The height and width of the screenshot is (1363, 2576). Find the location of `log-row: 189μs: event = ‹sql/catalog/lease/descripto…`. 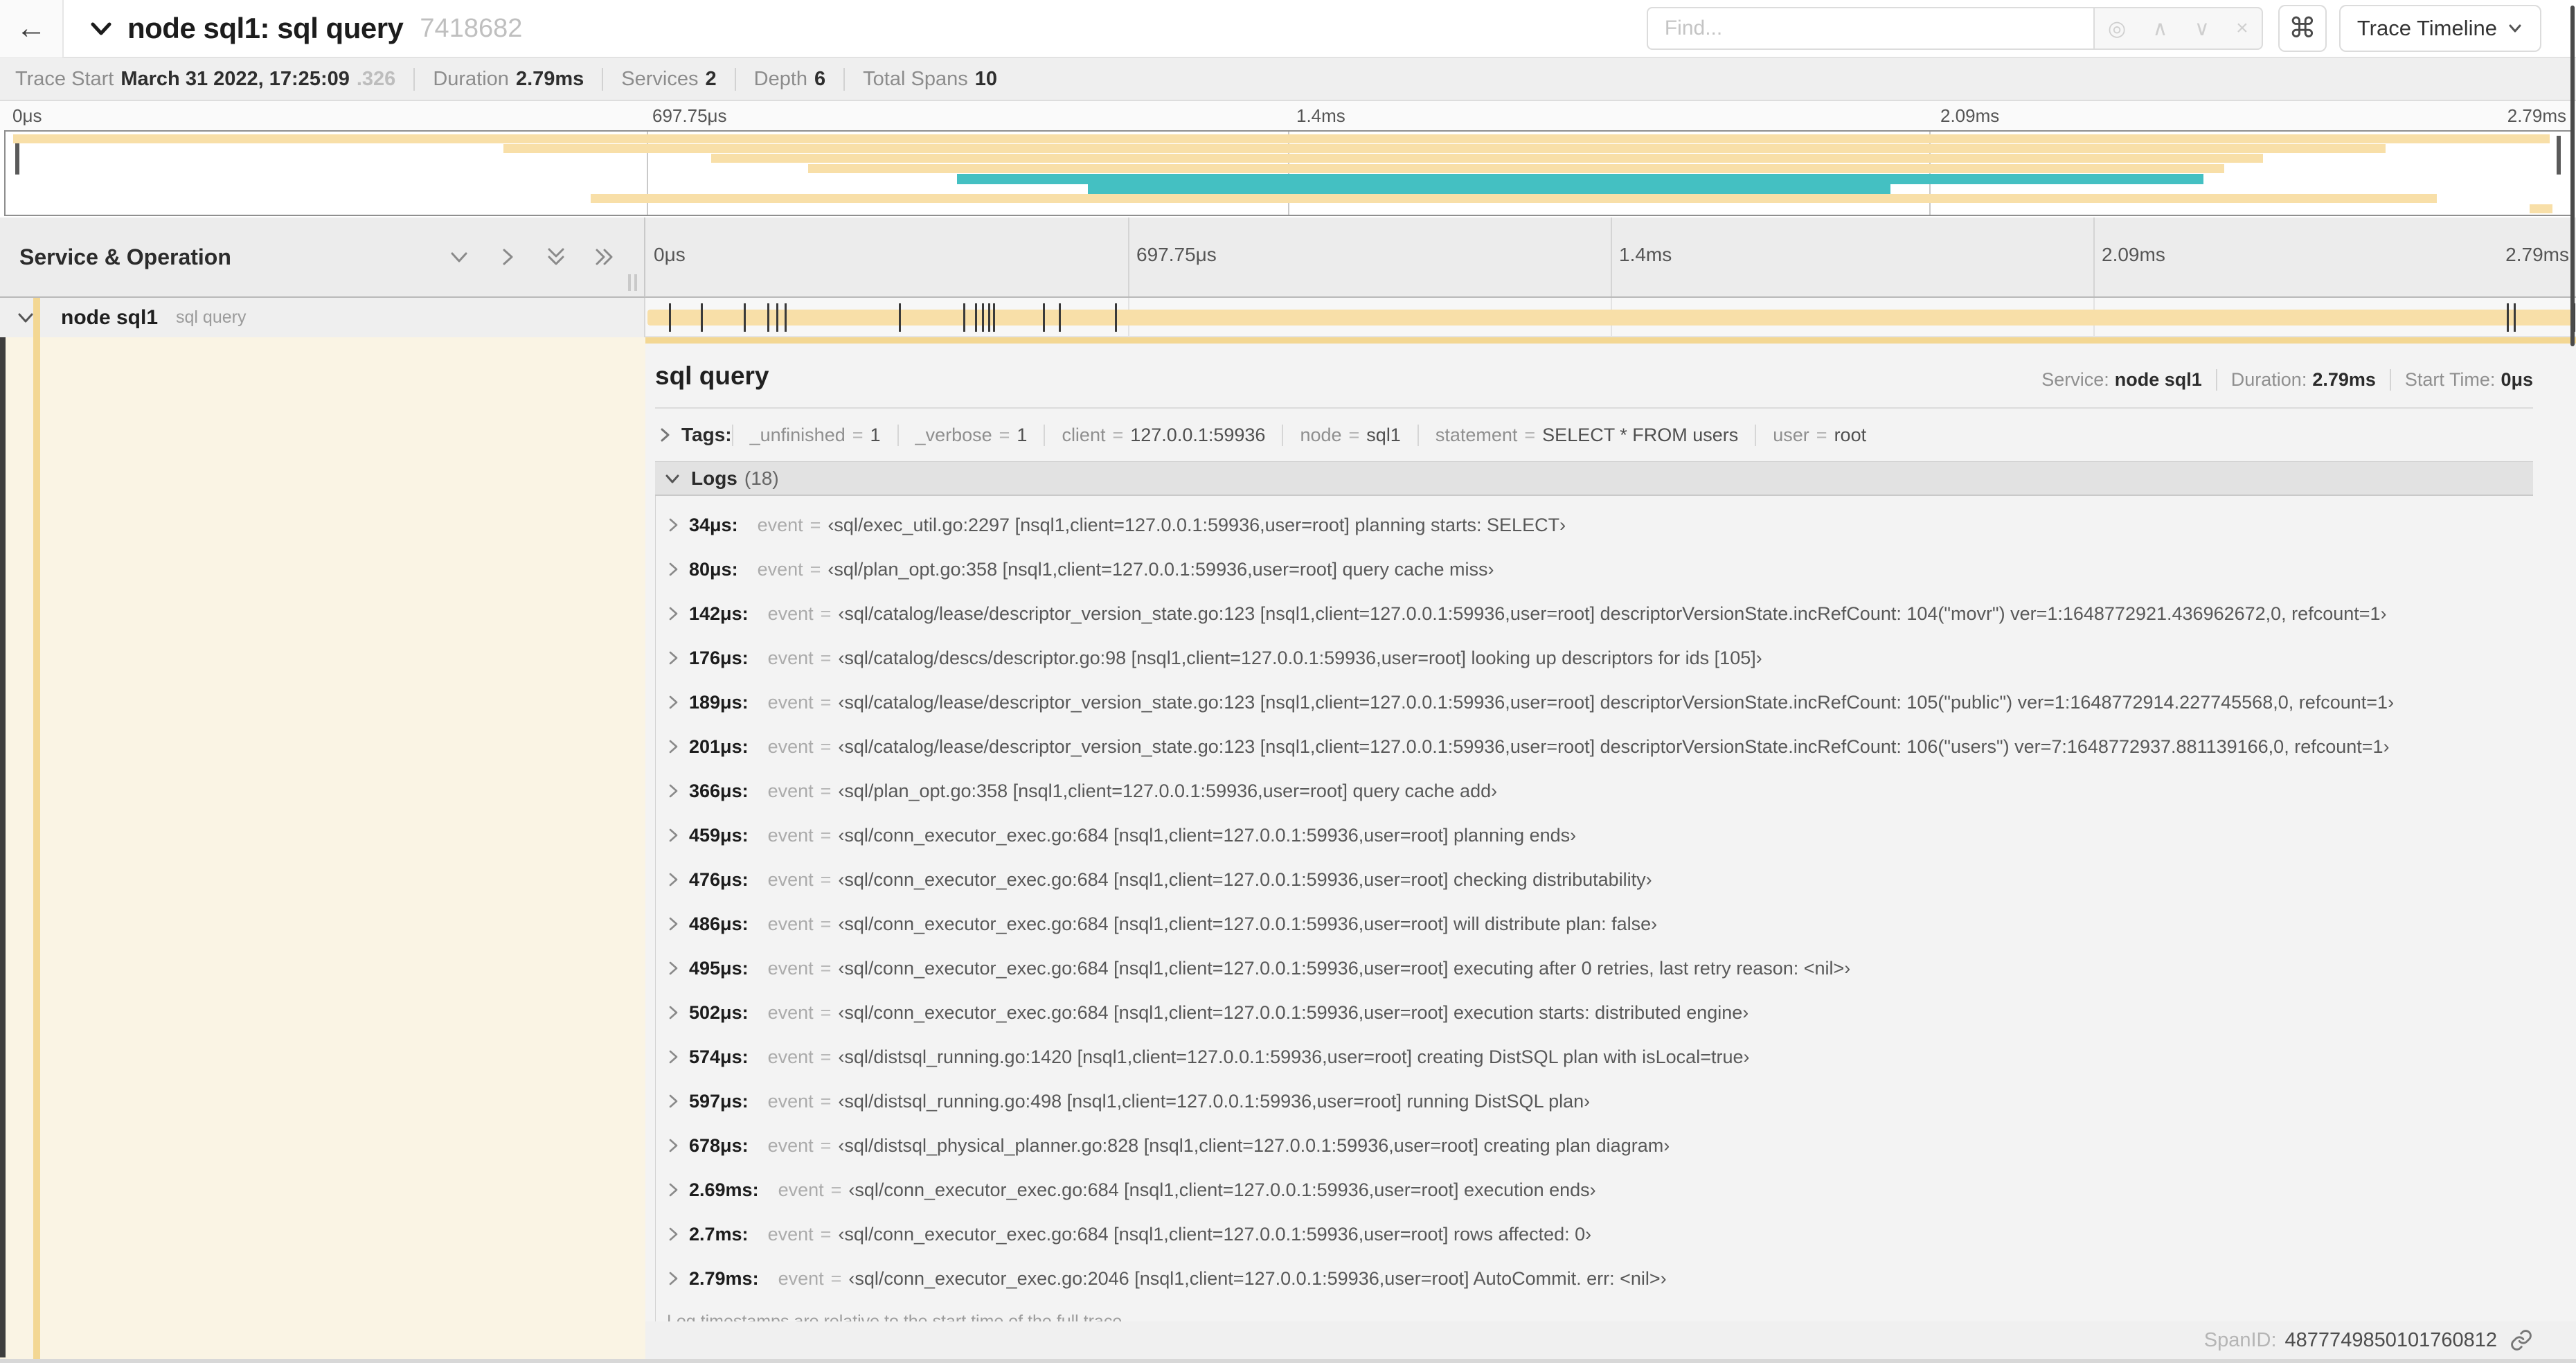

log-row: 189μs: event = ‹sql/catalog/lease/descripto… is located at coordinates (1599, 702).